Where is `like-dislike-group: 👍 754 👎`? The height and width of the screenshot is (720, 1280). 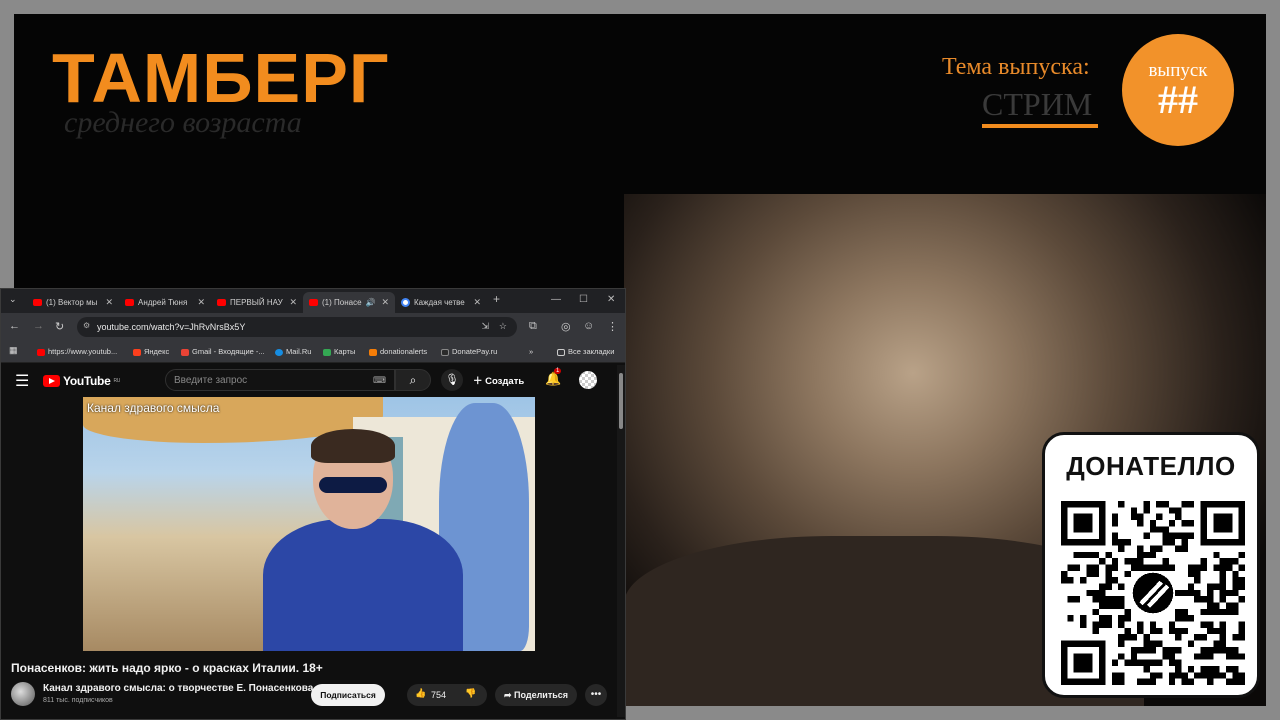
like-dislike-group: 👍 754 👎 is located at coordinates (447, 695).